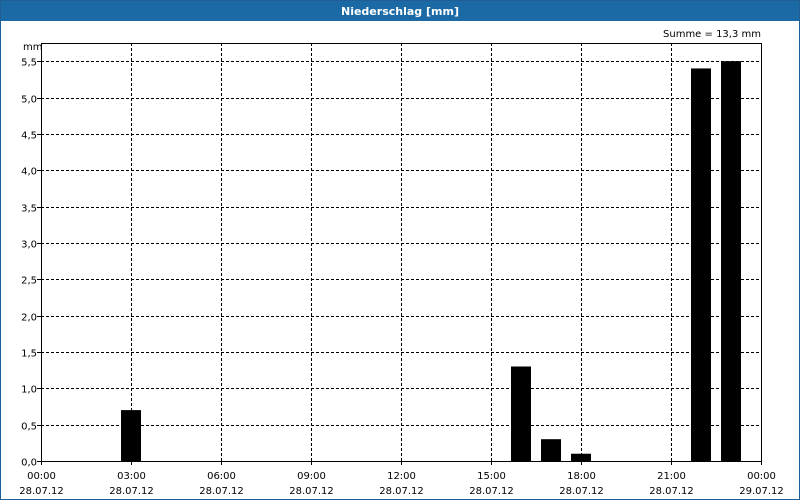  Describe the element at coordinates (29, 245) in the screenshot. I see `y-tick-label: 3,0` at that location.